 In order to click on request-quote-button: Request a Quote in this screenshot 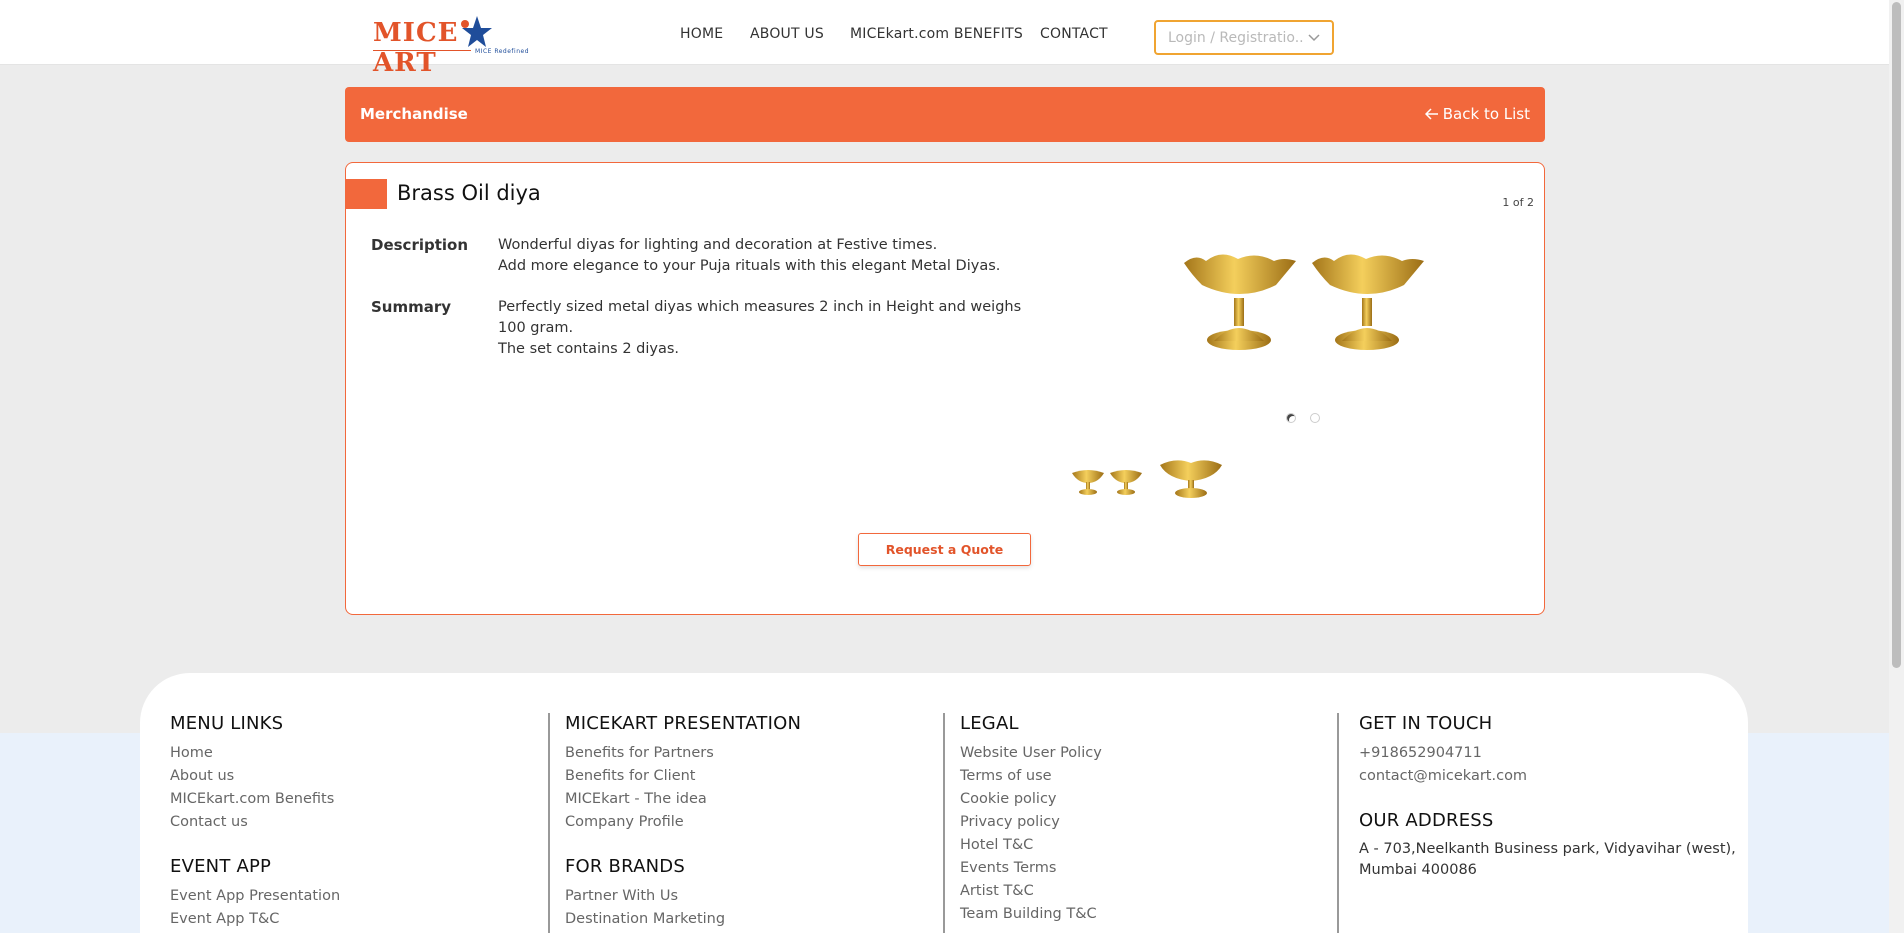, I will do `click(944, 549)`.